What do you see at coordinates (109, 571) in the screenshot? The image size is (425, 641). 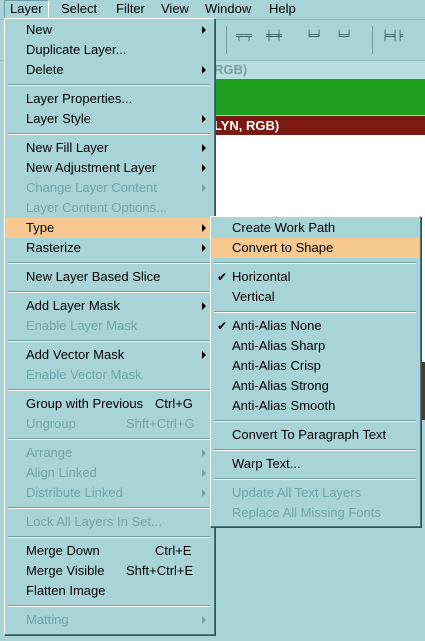 I see `menu-item-merge-visible: Merge Visible Shft+Ctrl+E` at bounding box center [109, 571].